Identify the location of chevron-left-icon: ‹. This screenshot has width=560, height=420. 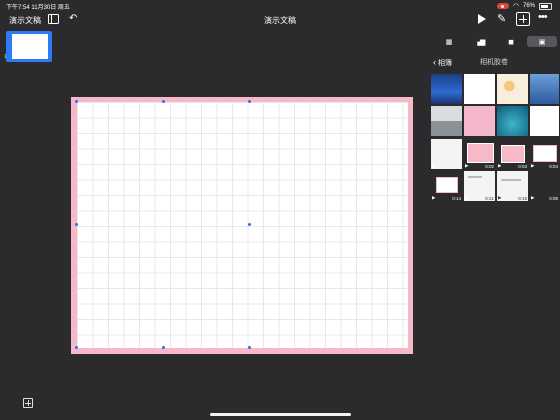
(434, 62).